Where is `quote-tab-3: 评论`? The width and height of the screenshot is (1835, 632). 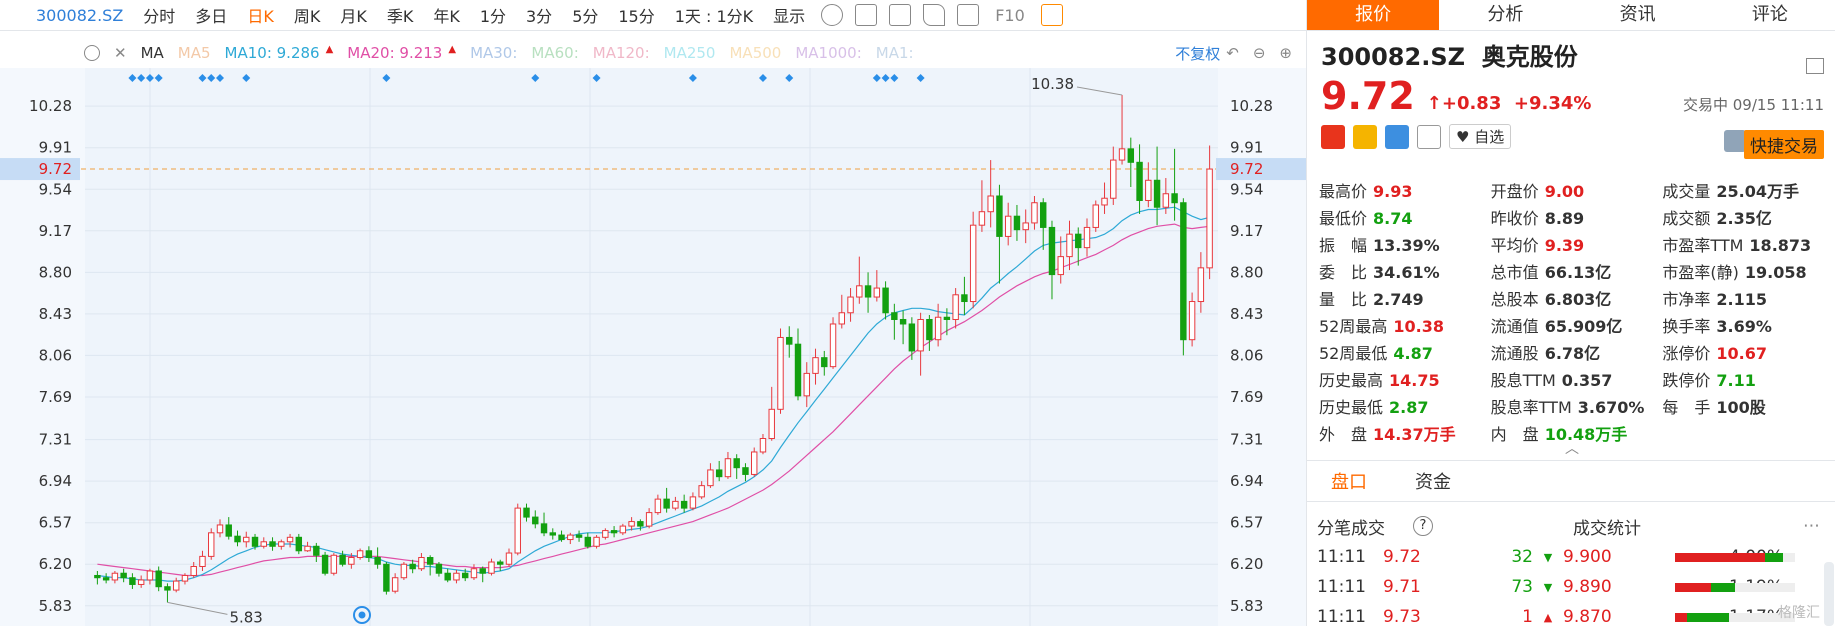
quote-tab-3: 评论 is located at coordinates (1769, 15).